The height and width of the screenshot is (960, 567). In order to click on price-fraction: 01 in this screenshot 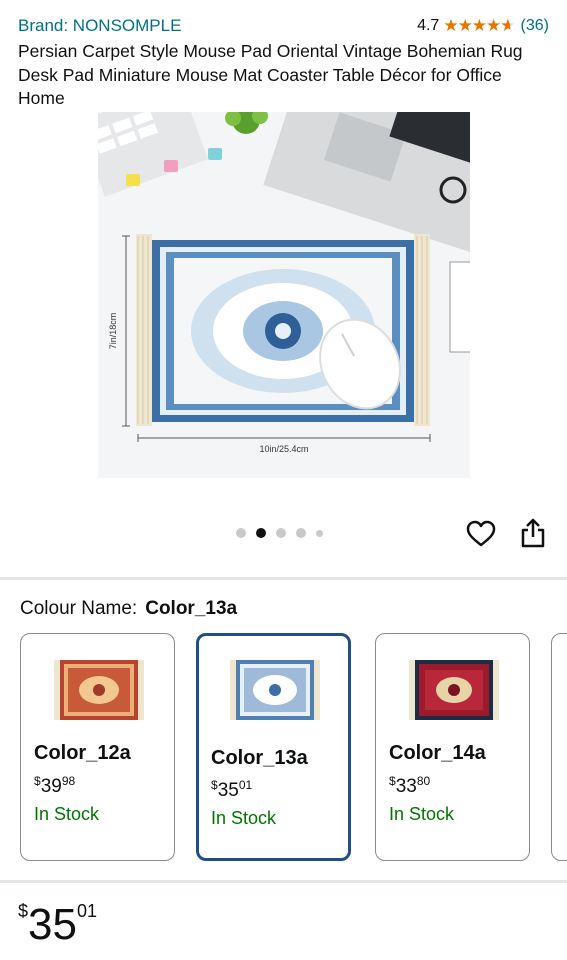, I will do `click(86, 911)`.